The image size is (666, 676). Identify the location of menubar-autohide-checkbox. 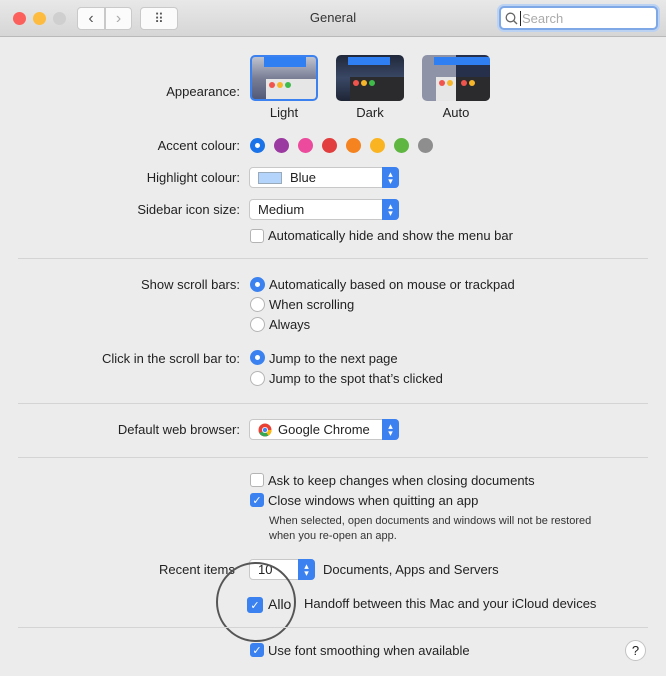
(257, 236).